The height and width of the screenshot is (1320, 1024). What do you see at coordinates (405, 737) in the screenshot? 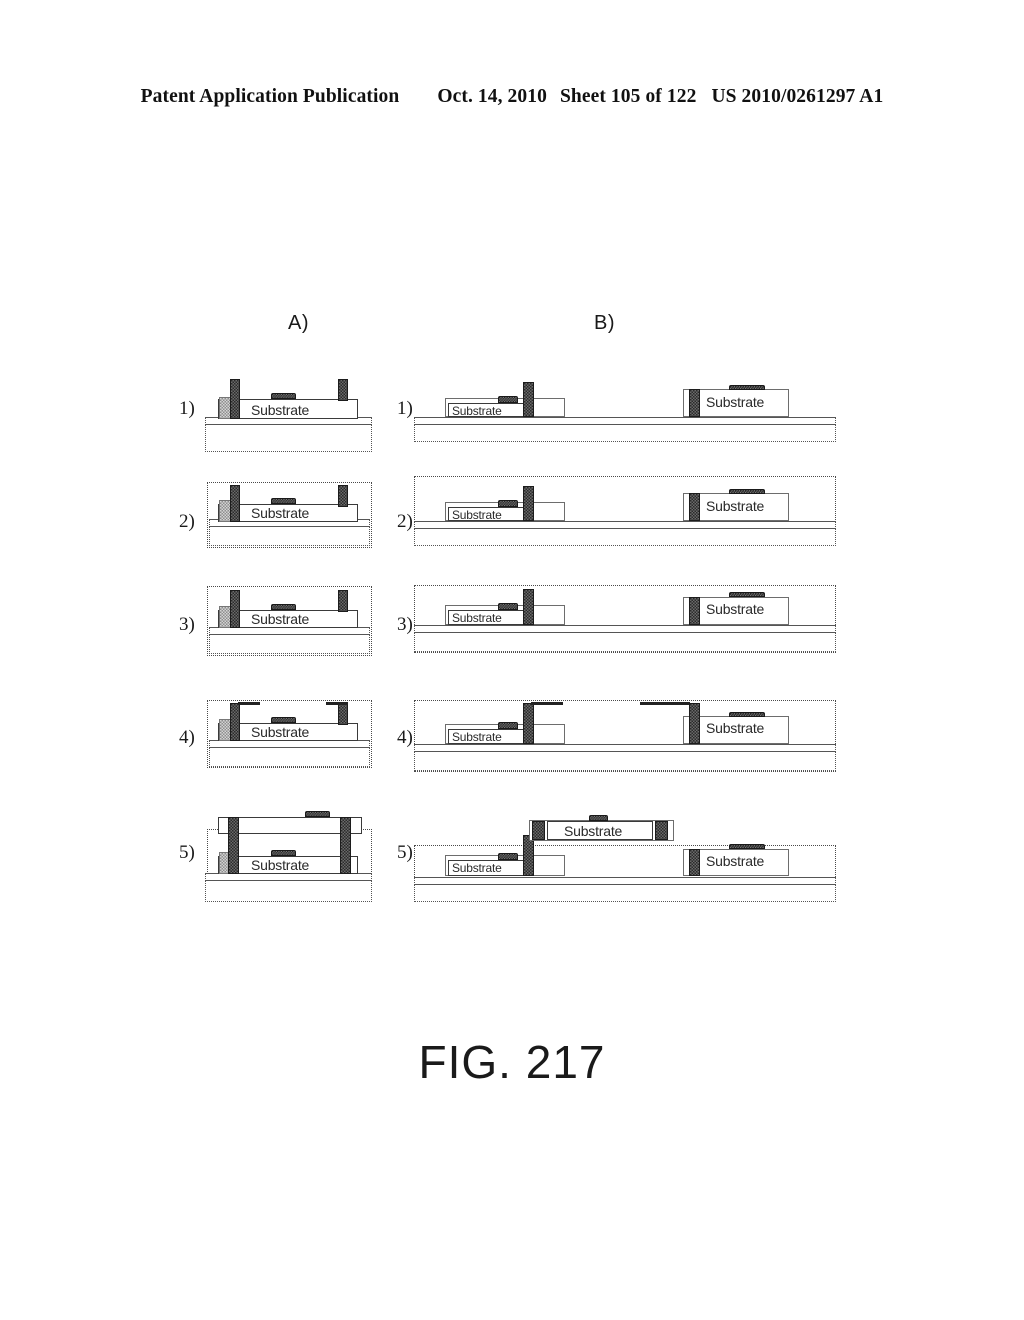
I see `panel-b-step-4-label: 4)` at bounding box center [405, 737].